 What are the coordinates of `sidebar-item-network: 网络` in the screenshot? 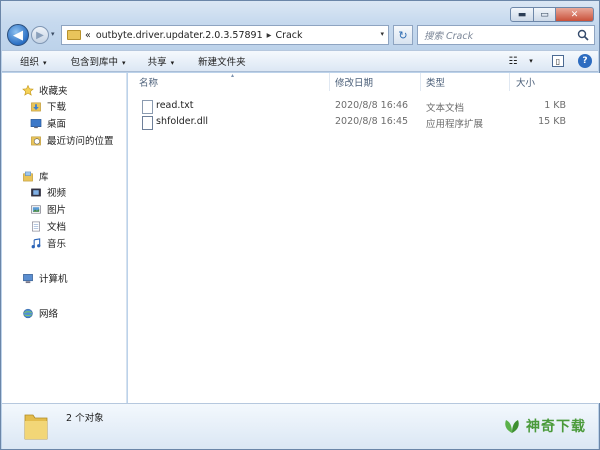 It's located at (40, 313).